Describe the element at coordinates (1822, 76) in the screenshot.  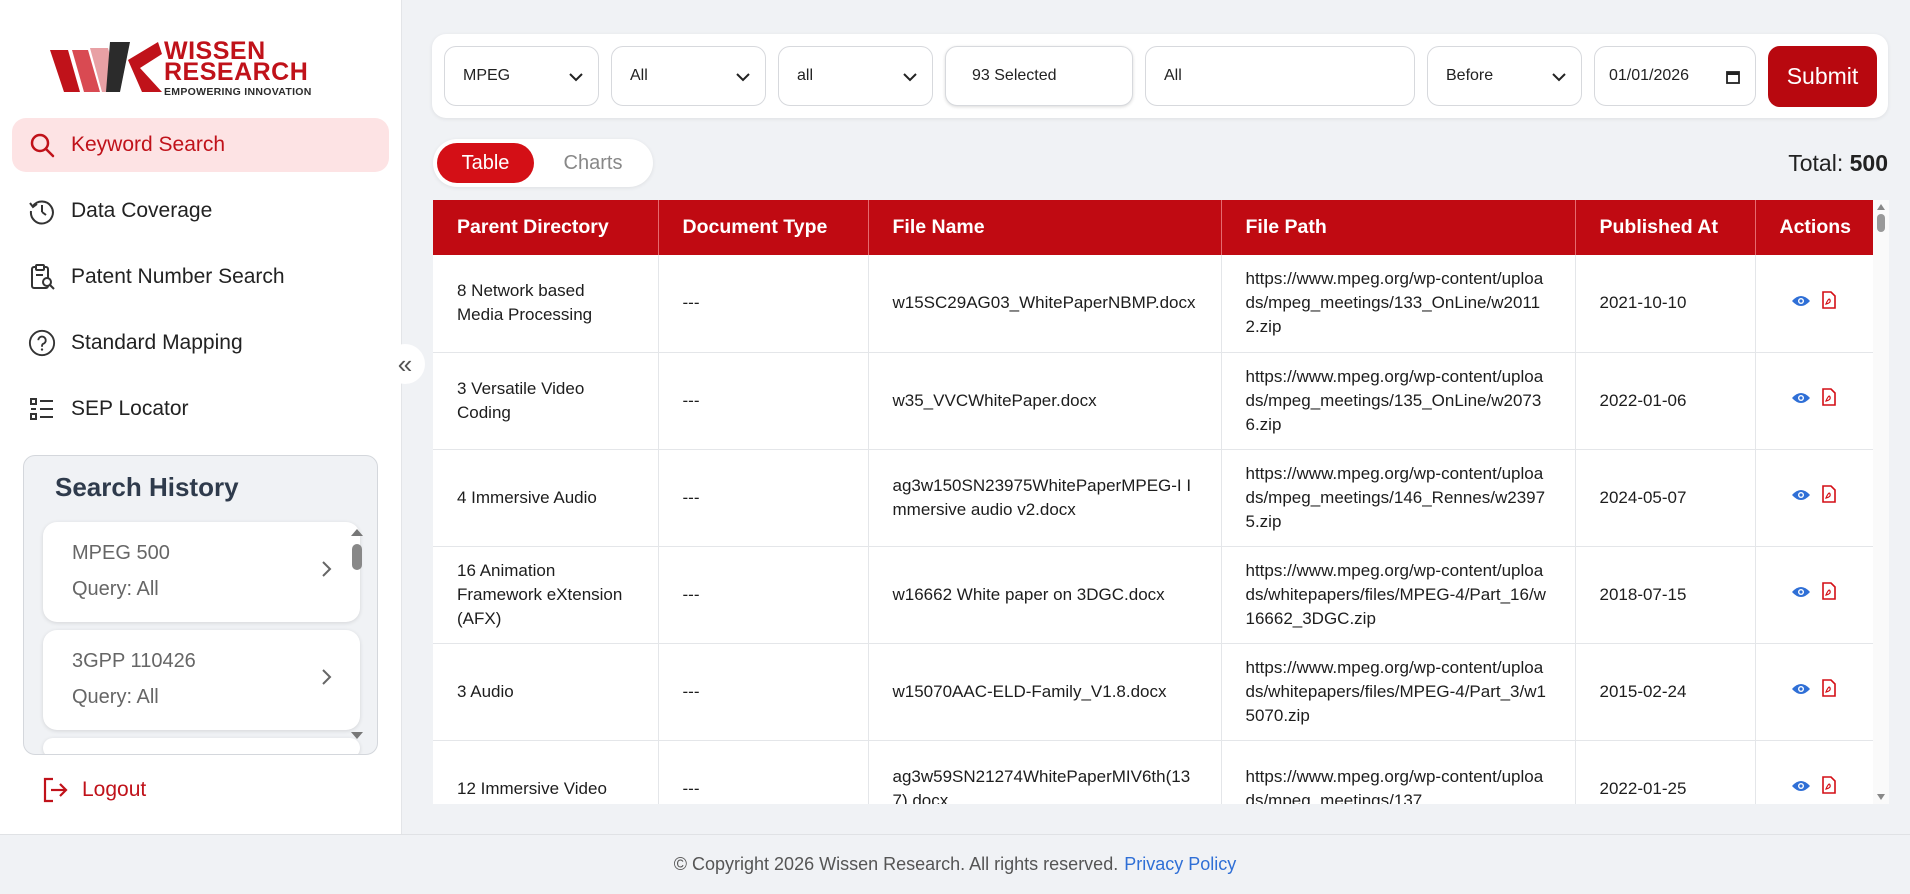
I see `submit-button: Submit` at that location.